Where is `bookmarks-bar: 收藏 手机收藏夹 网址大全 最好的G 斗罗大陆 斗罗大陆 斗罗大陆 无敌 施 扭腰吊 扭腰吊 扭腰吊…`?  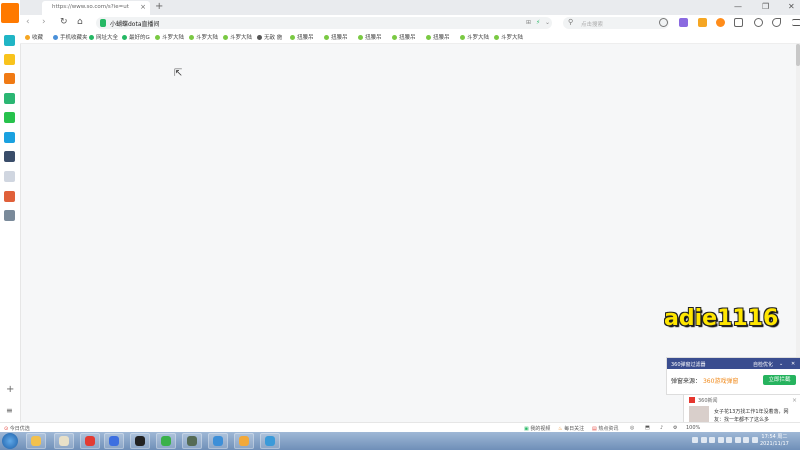 bookmarks-bar: 收藏 手机收藏夹 网址大全 最好的G 斗罗大陆 斗罗大陆 斗罗大陆 无敌 施 扭腰吊 扭腰吊 扭腰吊… is located at coordinates (410, 37).